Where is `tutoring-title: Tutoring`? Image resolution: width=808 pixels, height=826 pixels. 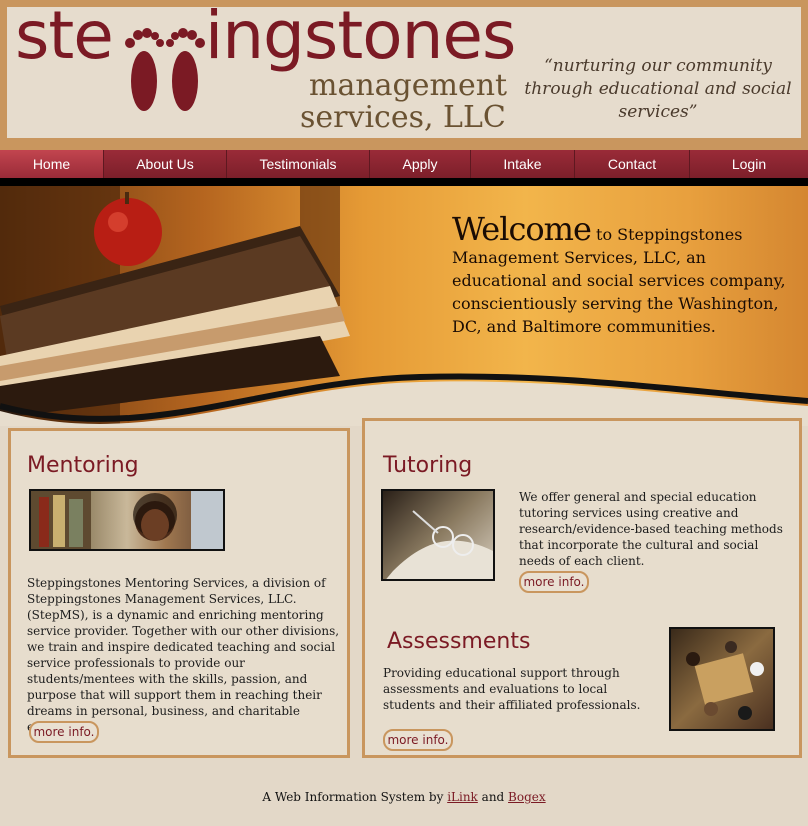
tutoring-title: Tutoring is located at coordinates (428, 465).